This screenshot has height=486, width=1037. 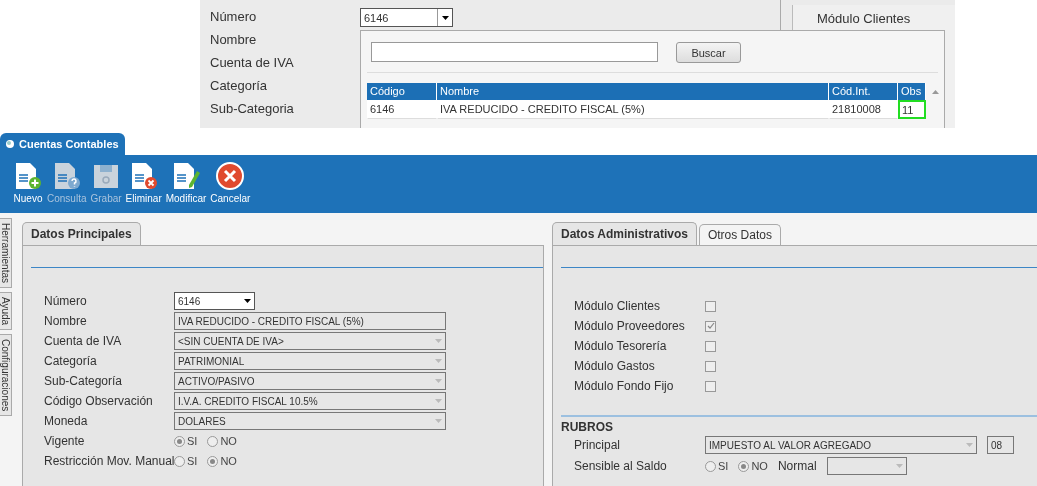 I want to click on search-field, so click(x=514, y=52).